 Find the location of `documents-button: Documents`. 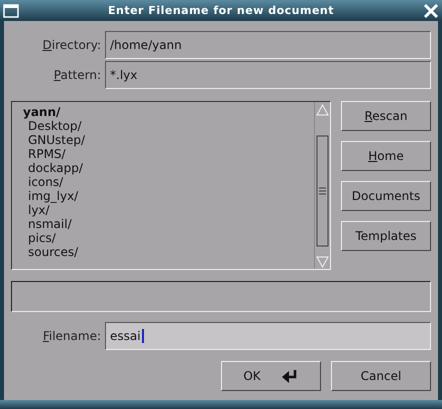

documents-button: Documents is located at coordinates (386, 196).